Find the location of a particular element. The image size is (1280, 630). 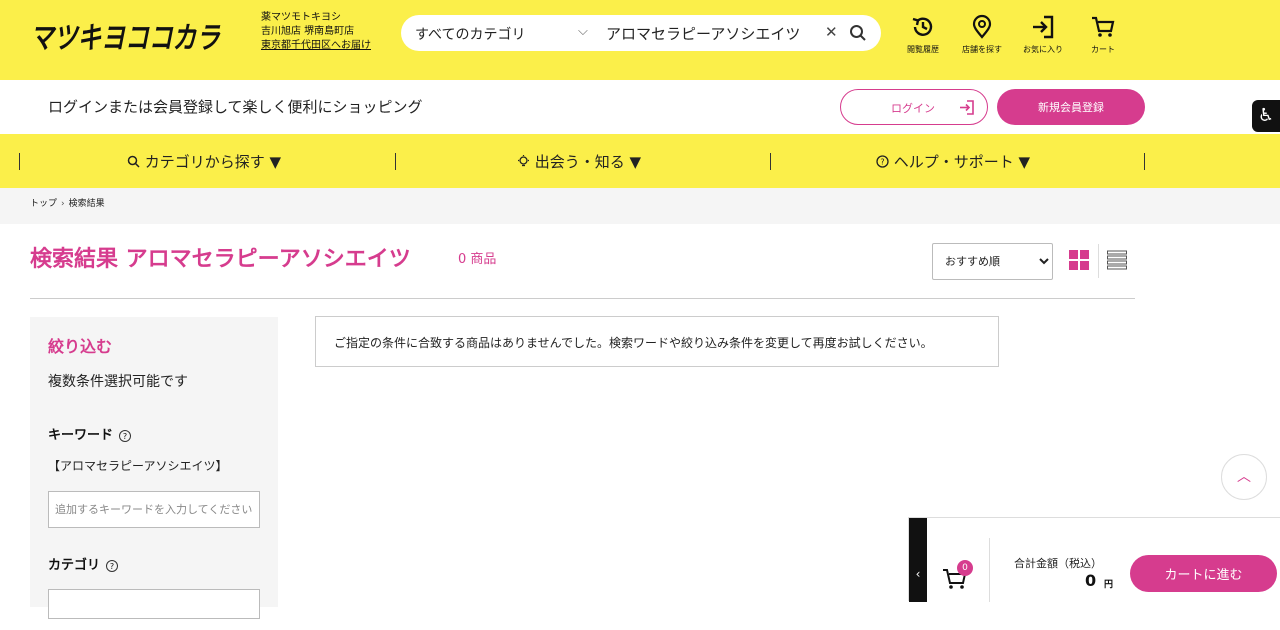

store-search-label: 店舗を探す is located at coordinates (982, 49).